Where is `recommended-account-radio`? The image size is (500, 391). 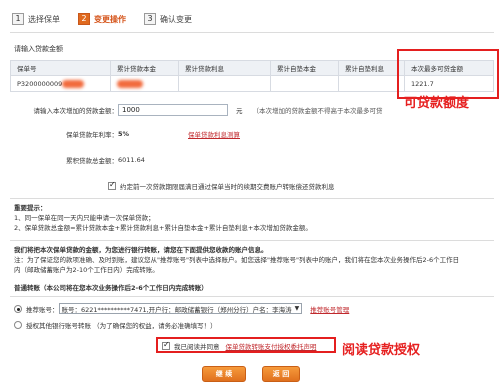 recommended-account-radio is located at coordinates (18, 308).